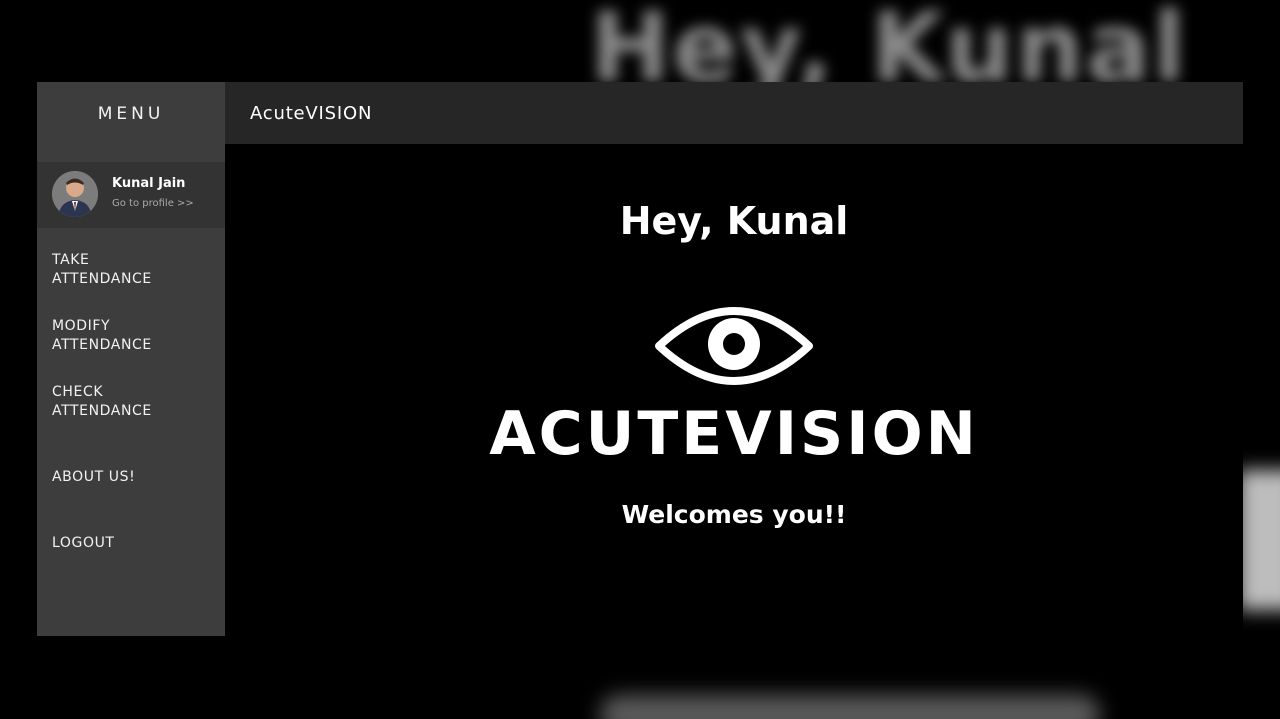 This screenshot has width=1280, height=719. Describe the element at coordinates (734, 221) in the screenshot. I see `greeting-heading: Hey, Kunal` at that location.